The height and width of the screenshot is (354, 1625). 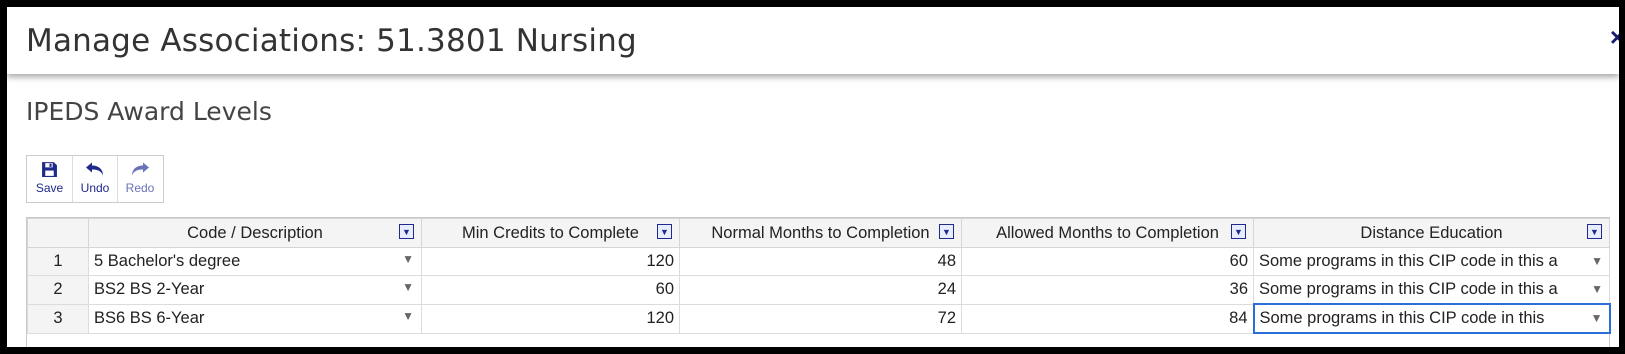 I want to click on distance-education-cell-selected: Some programs in this CIP code in this ▼, so click(x=1431, y=318).